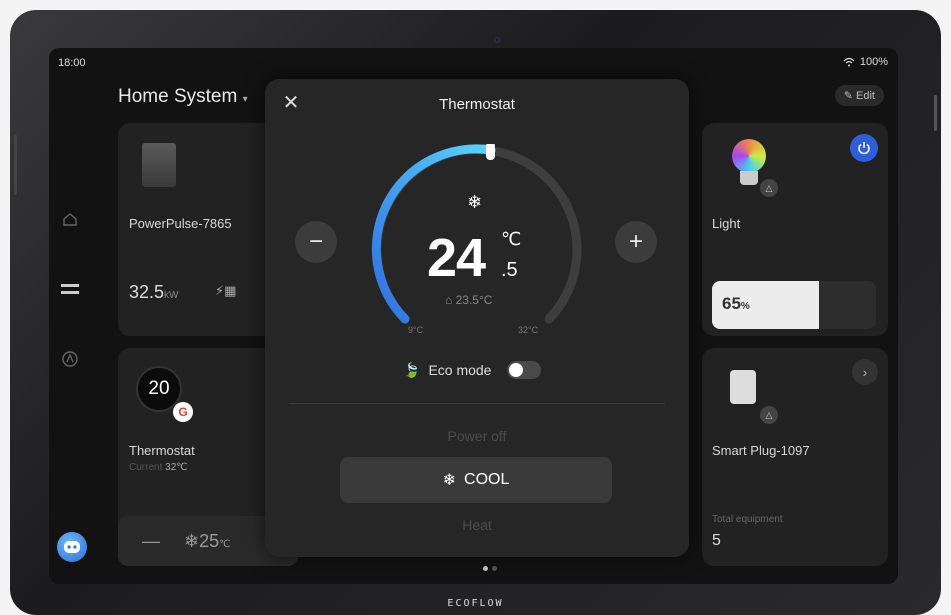 The image size is (951, 615). Describe the element at coordinates (183, 97) in the screenshot. I see `home-system-title: Home System ▾` at that location.